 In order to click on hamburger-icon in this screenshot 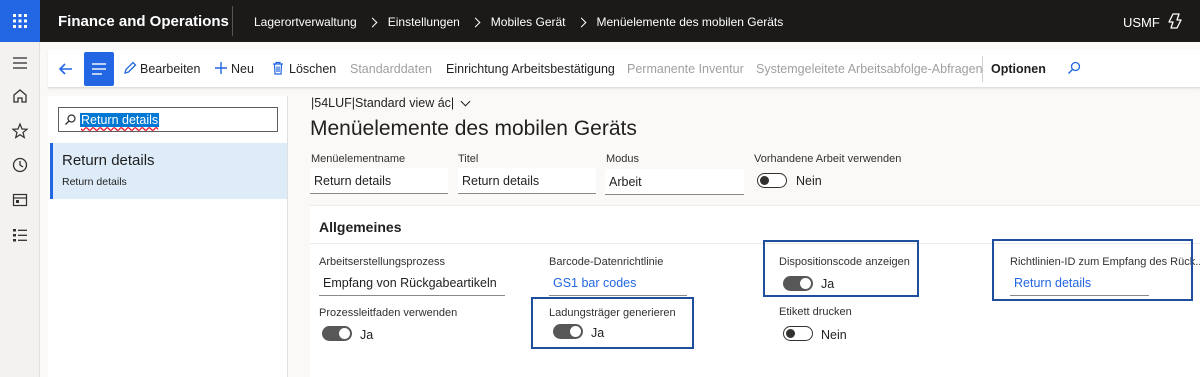, I will do `click(20, 63)`.